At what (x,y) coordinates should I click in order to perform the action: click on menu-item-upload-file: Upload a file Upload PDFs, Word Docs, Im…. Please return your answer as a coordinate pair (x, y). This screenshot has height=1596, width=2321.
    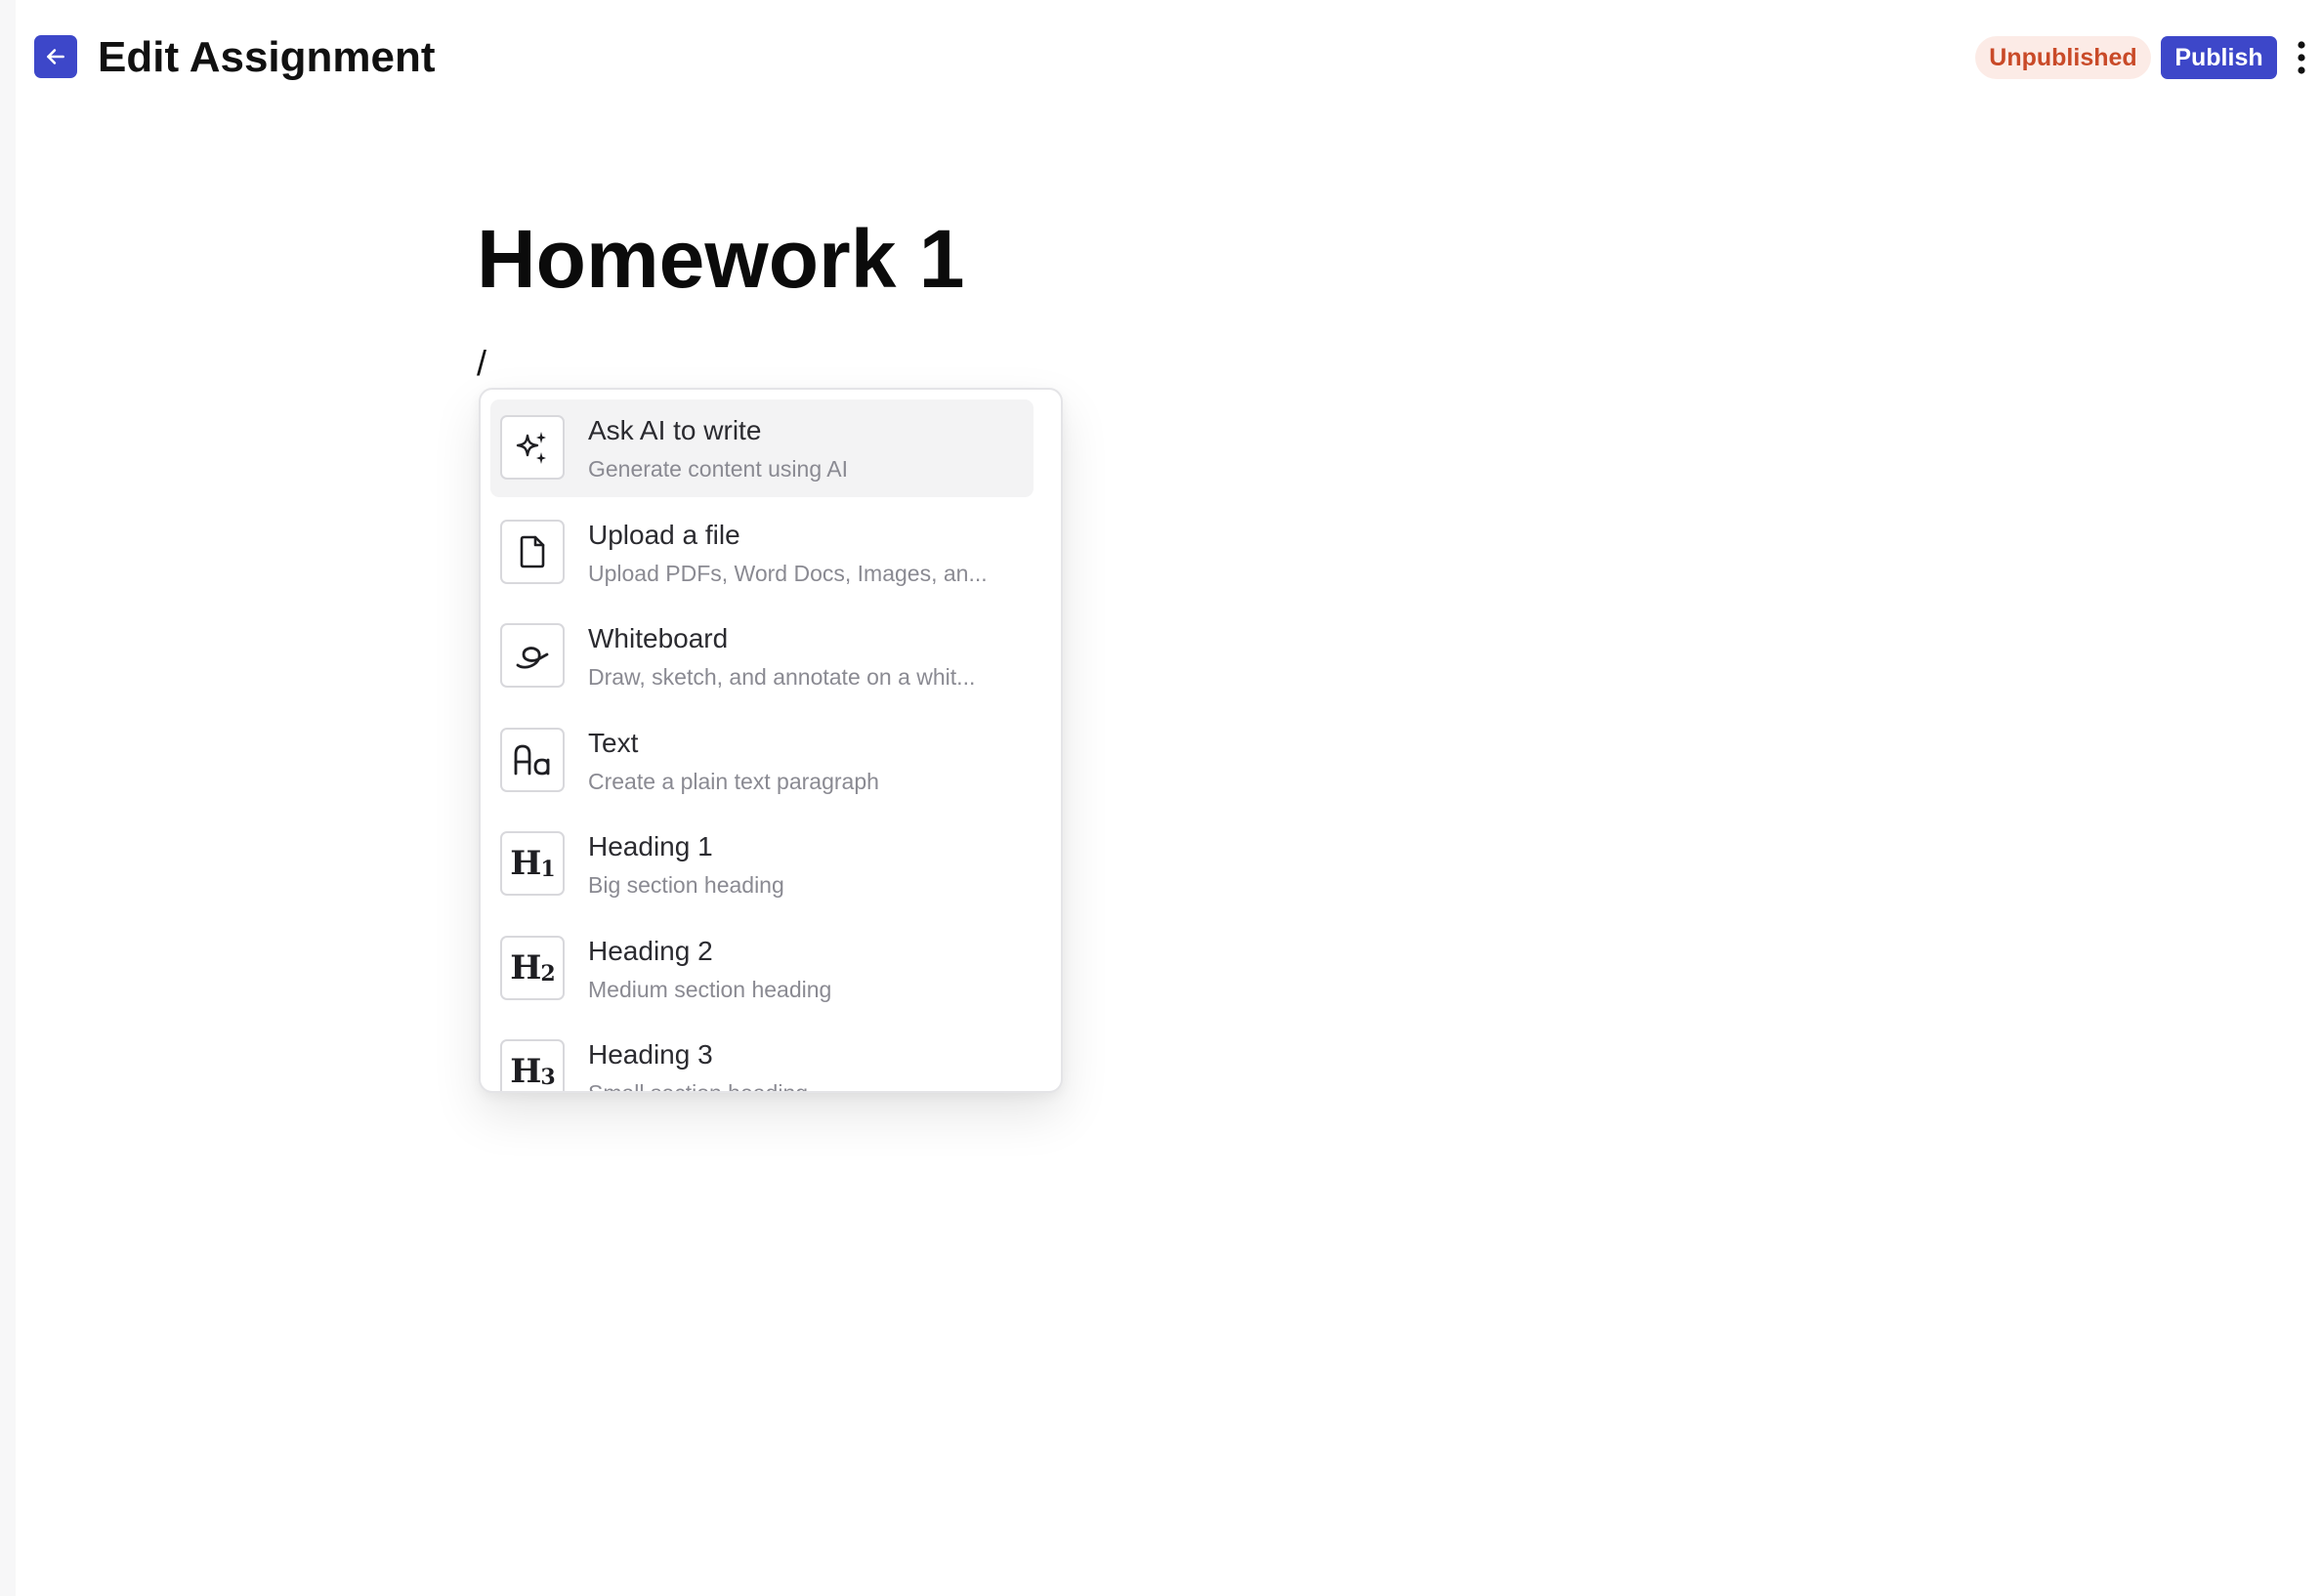
    Looking at the image, I should click on (762, 553).